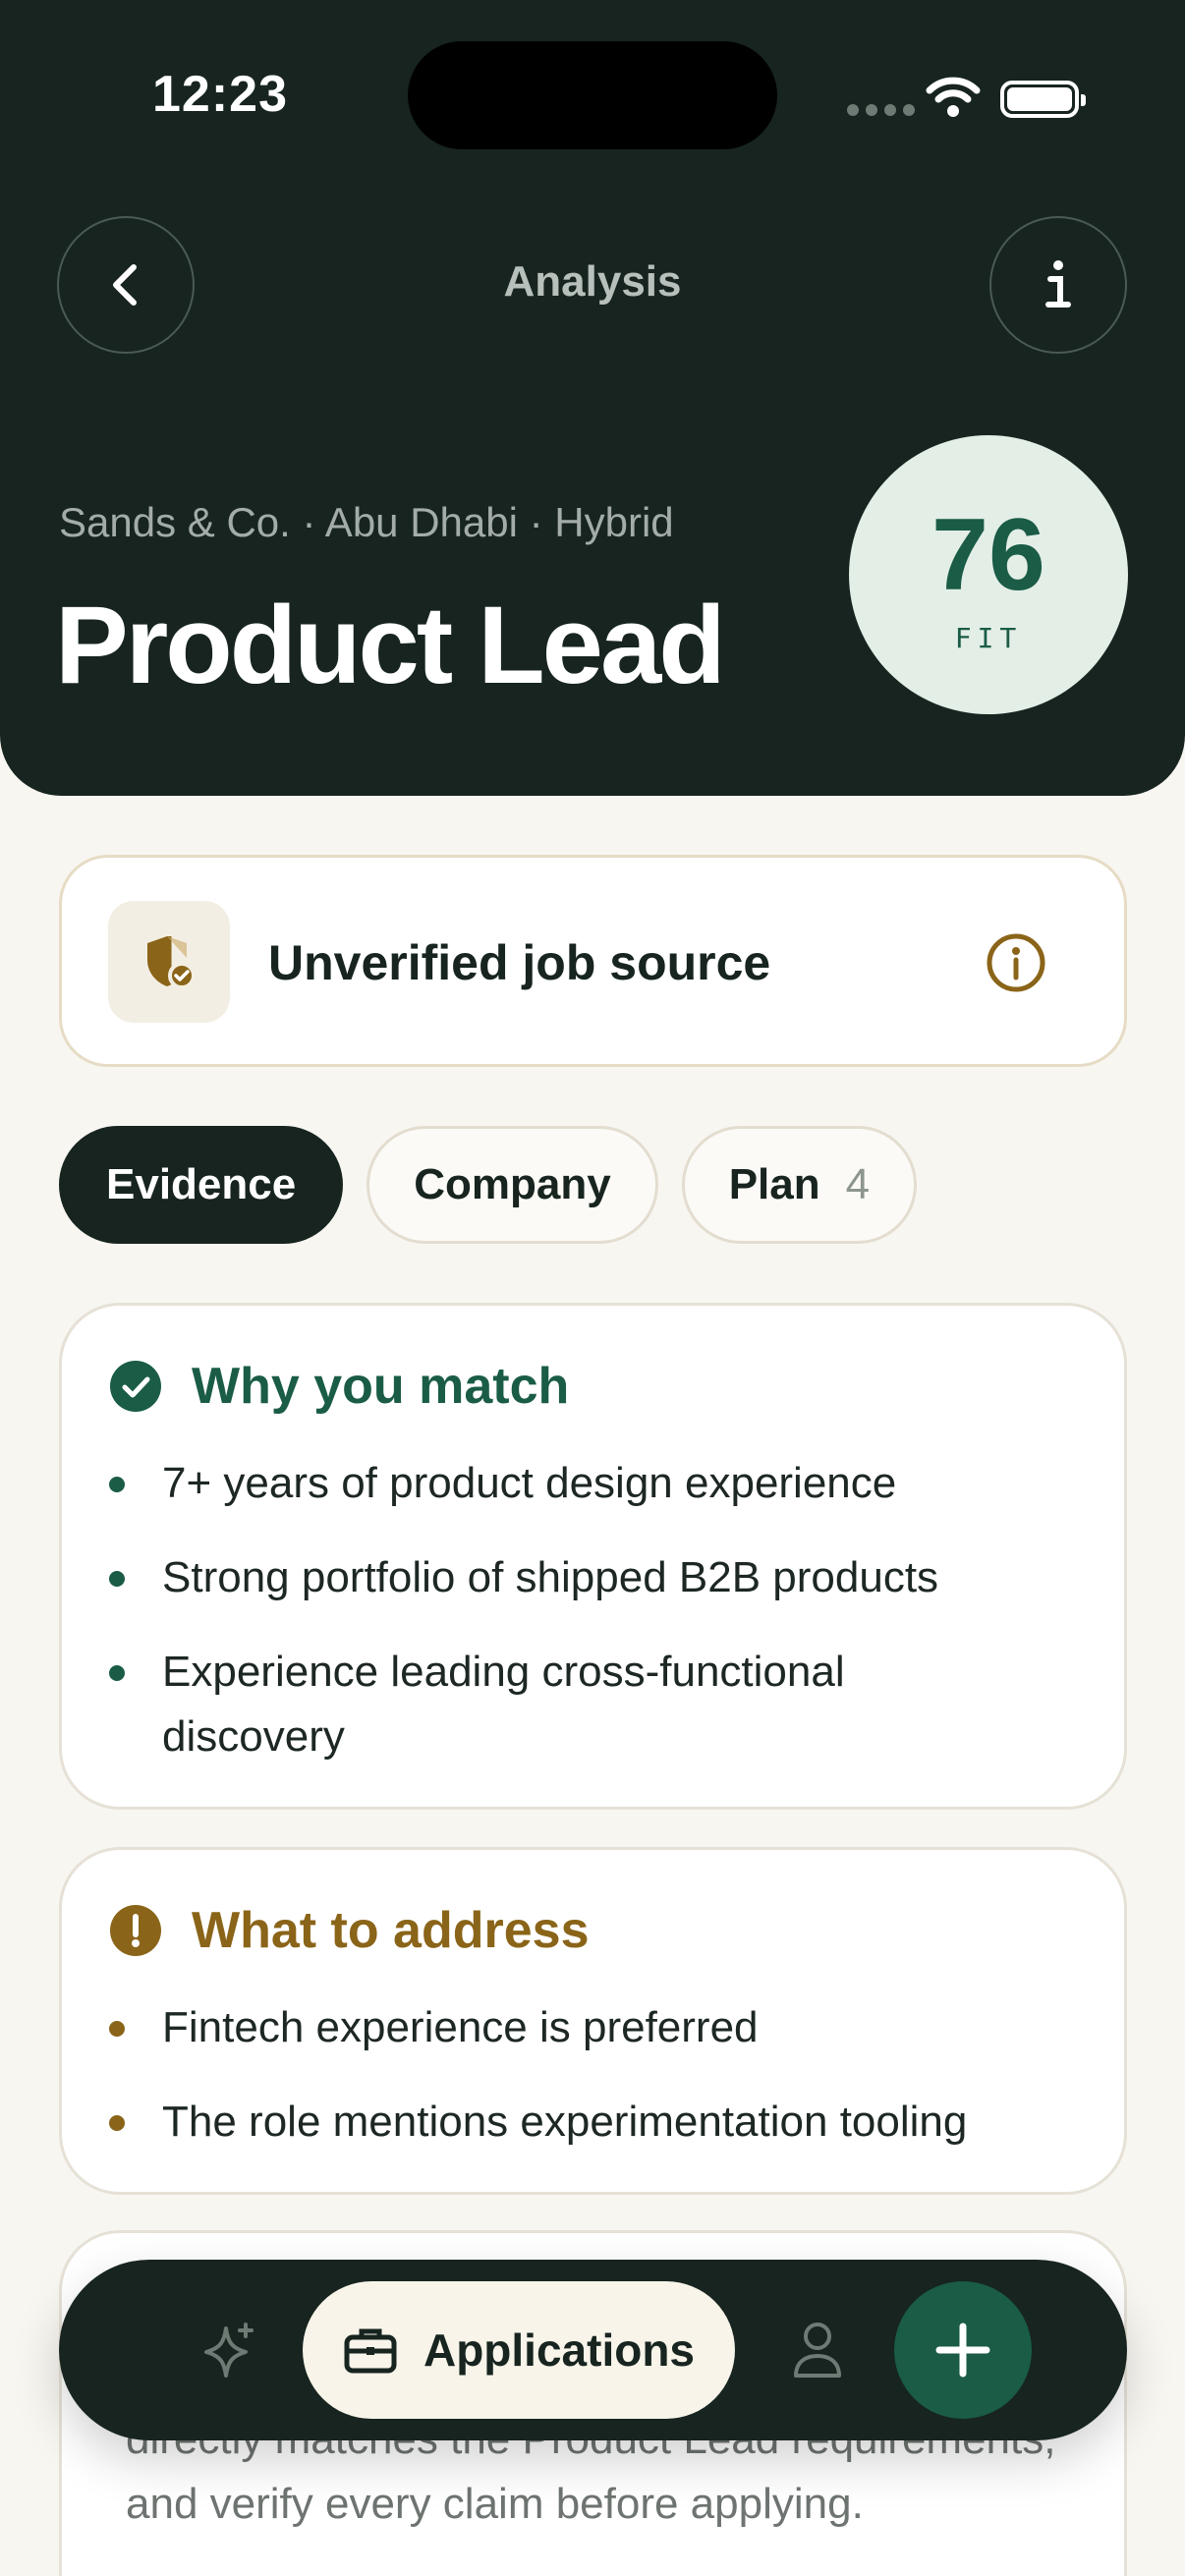 This screenshot has width=1185, height=2576. I want to click on list-item: 7+ years of product design experience, so click(591, 1483).